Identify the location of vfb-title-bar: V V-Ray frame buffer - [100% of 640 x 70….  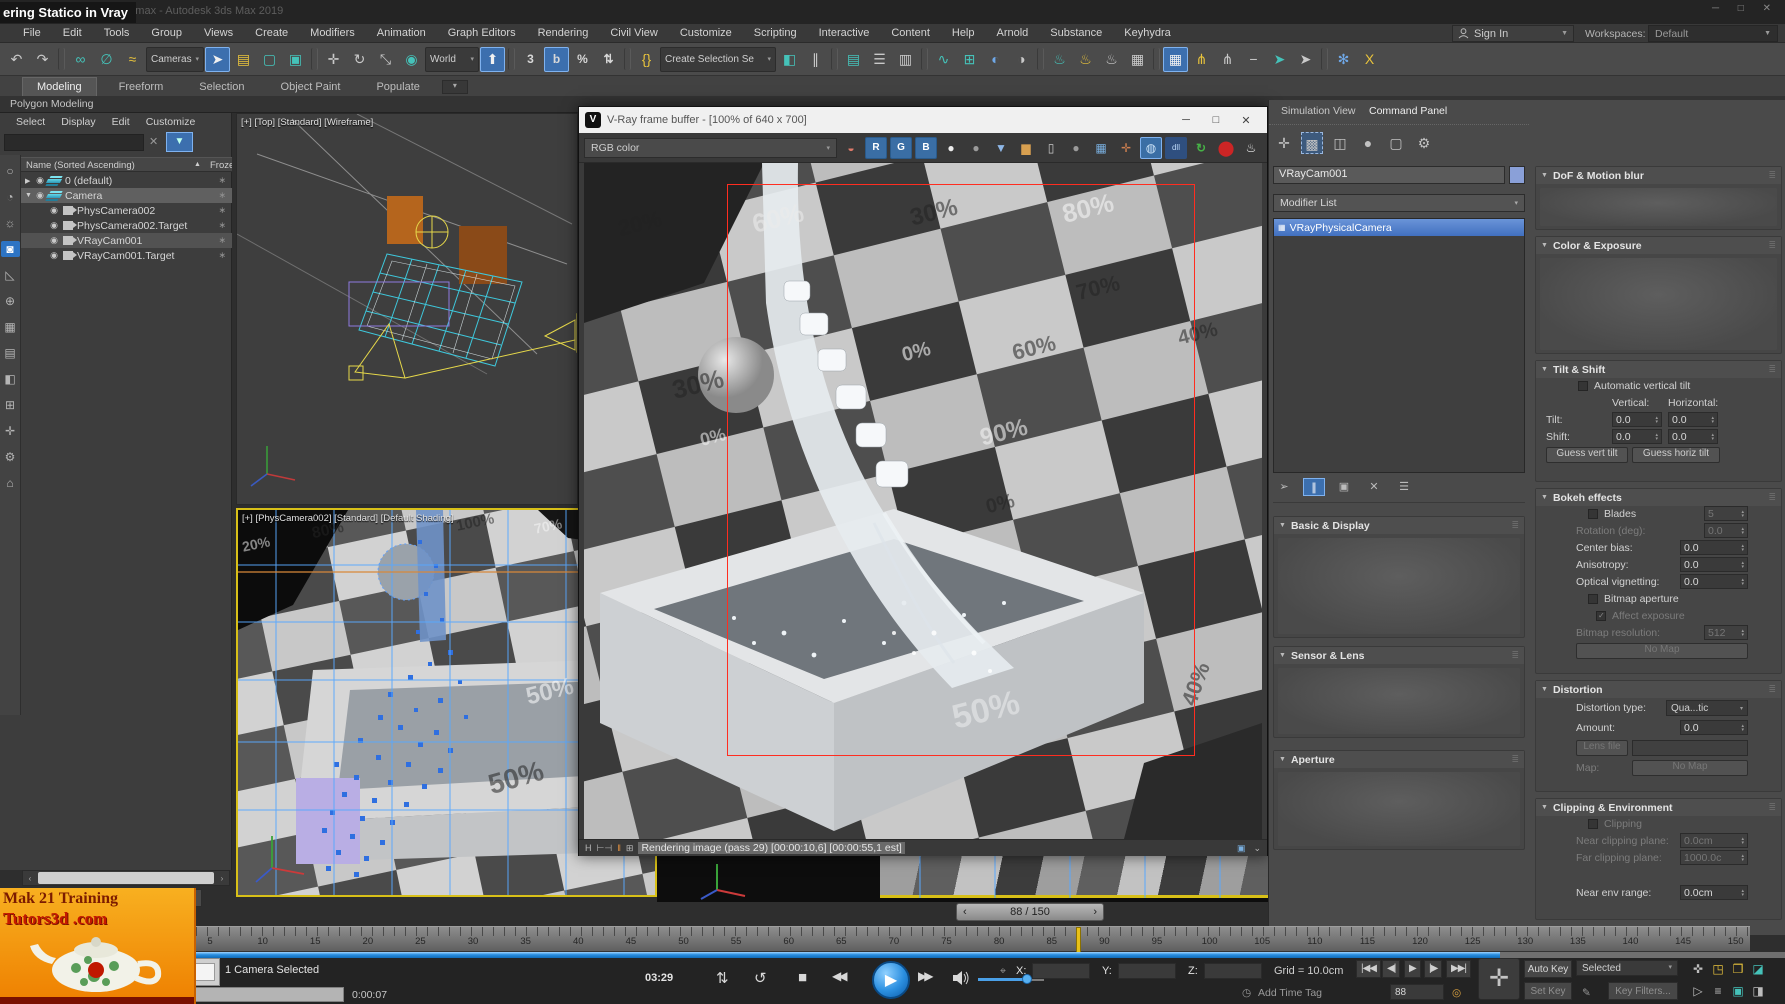
(923, 120).